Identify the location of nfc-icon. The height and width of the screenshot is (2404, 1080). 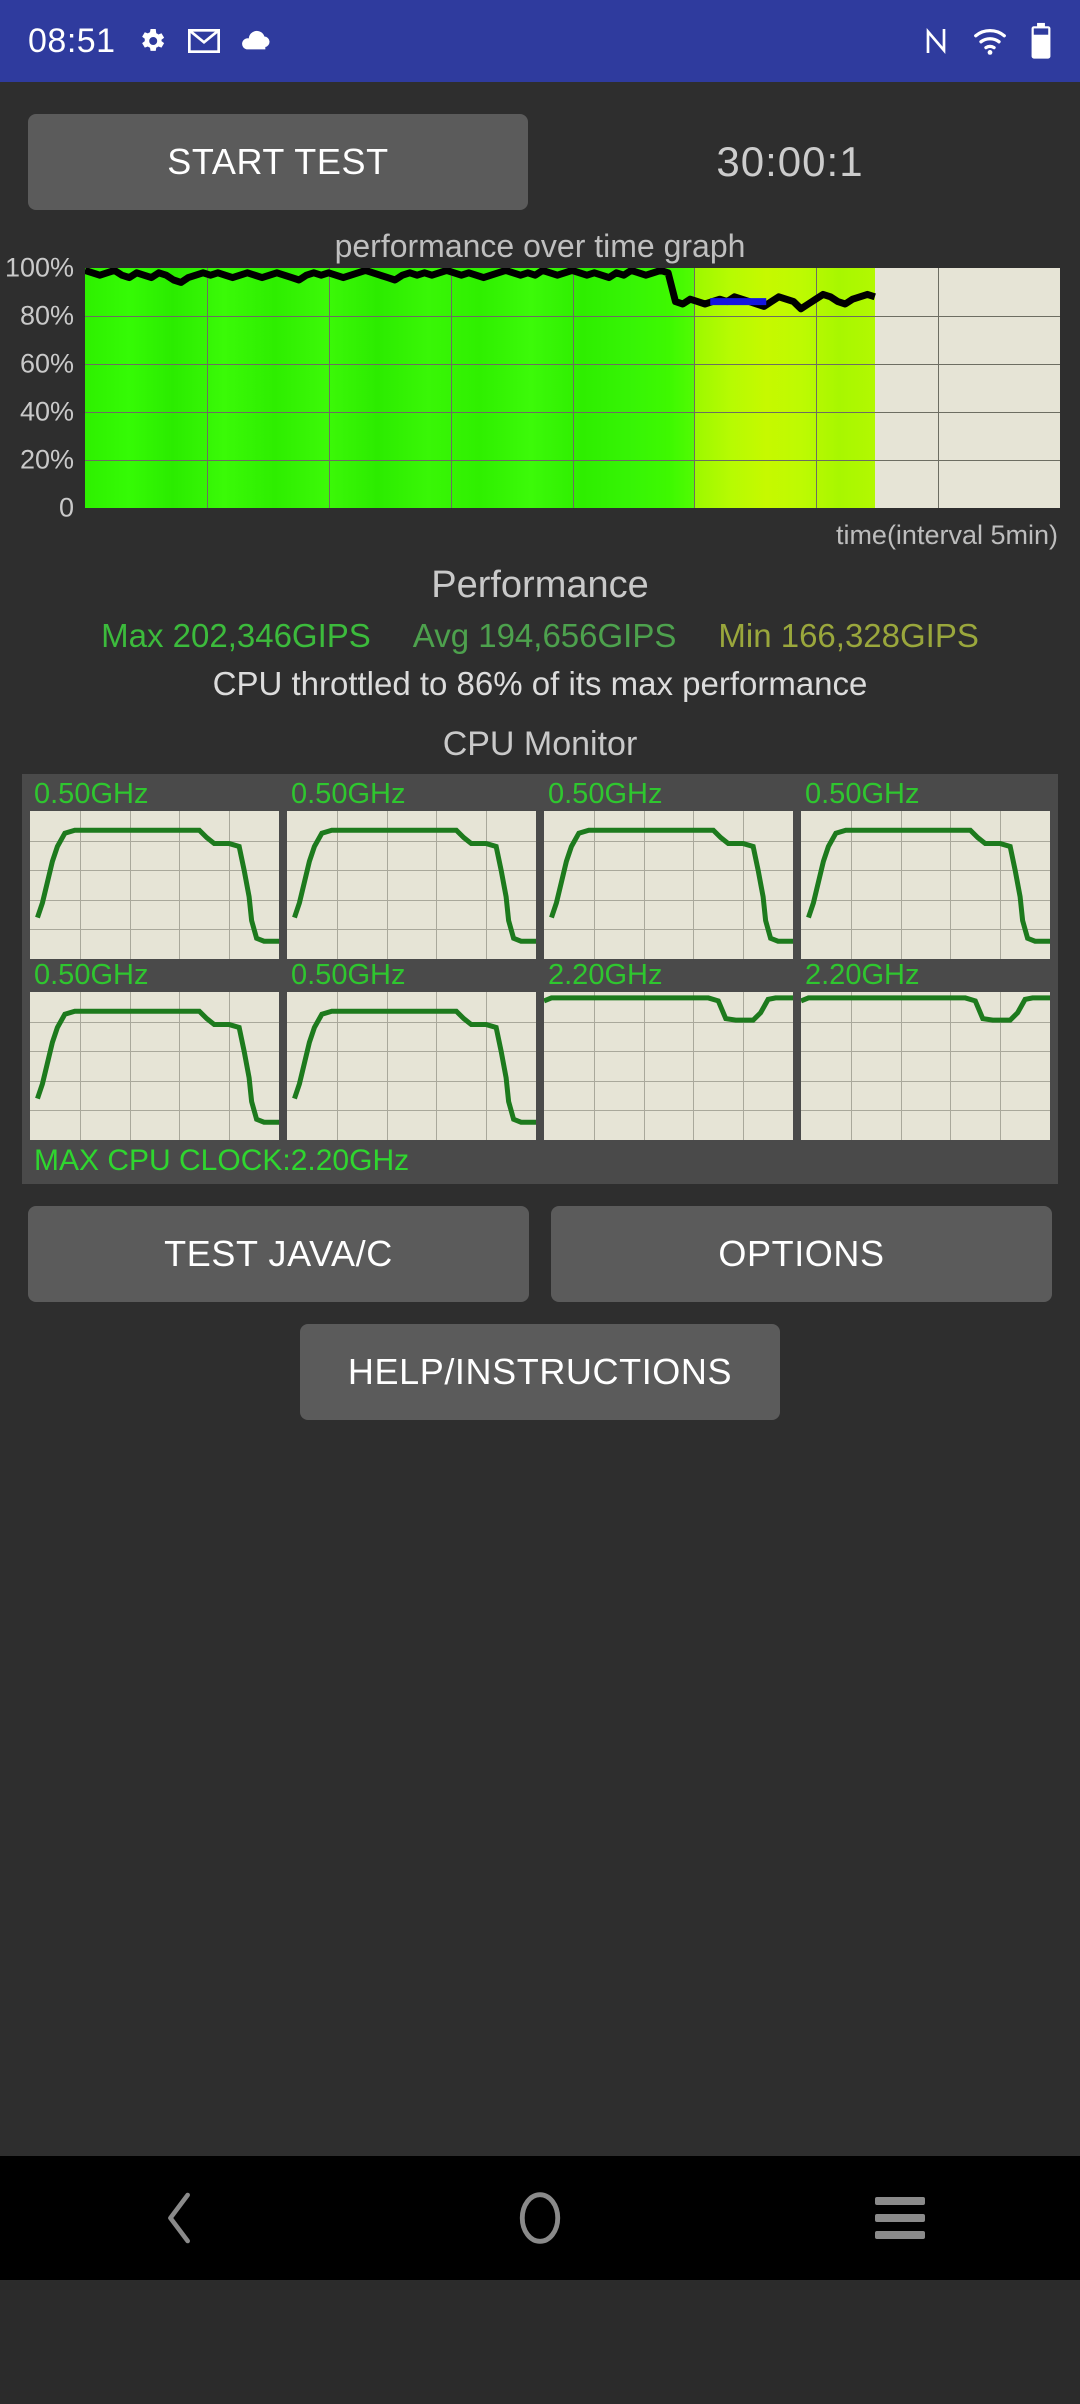
(936, 41).